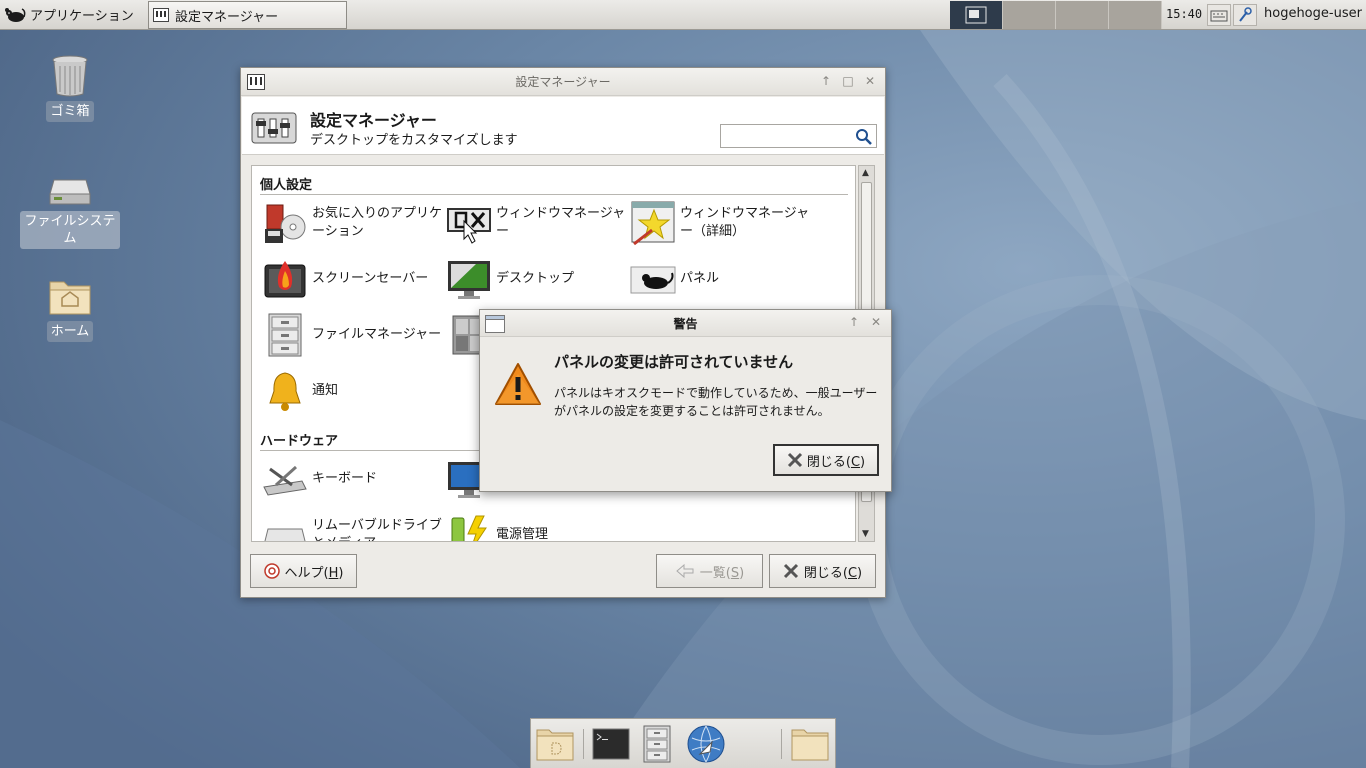 This screenshot has height=768, width=1366. Describe the element at coordinates (353, 391) in the screenshot. I see `item-notifications: 通知` at that location.